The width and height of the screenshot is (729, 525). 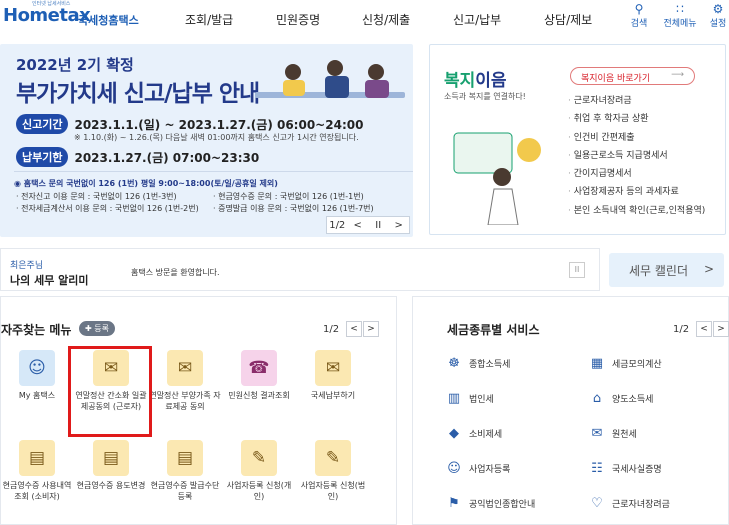 What do you see at coordinates (185, 381) in the screenshot?
I see `favorite-menu-item: ✉ 연말정산 부양가족 자료제공 동의` at bounding box center [185, 381].